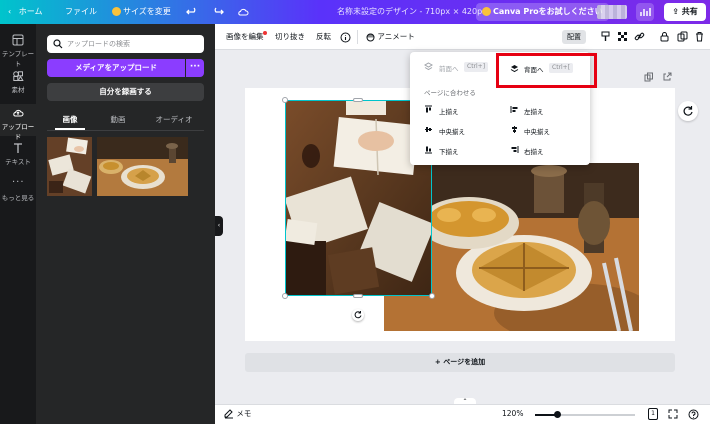 The height and width of the screenshot is (424, 710). What do you see at coordinates (116, 68) in the screenshot?
I see `upload-media-button: メディアをアップロード` at bounding box center [116, 68].